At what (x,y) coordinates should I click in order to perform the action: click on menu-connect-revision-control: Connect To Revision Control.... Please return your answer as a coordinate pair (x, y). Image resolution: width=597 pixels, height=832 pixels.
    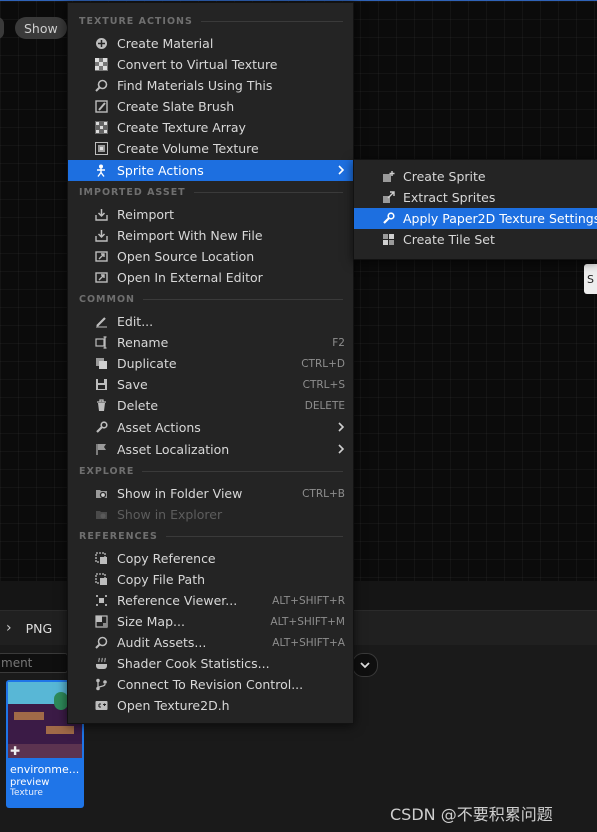
    Looking at the image, I should click on (210, 684).